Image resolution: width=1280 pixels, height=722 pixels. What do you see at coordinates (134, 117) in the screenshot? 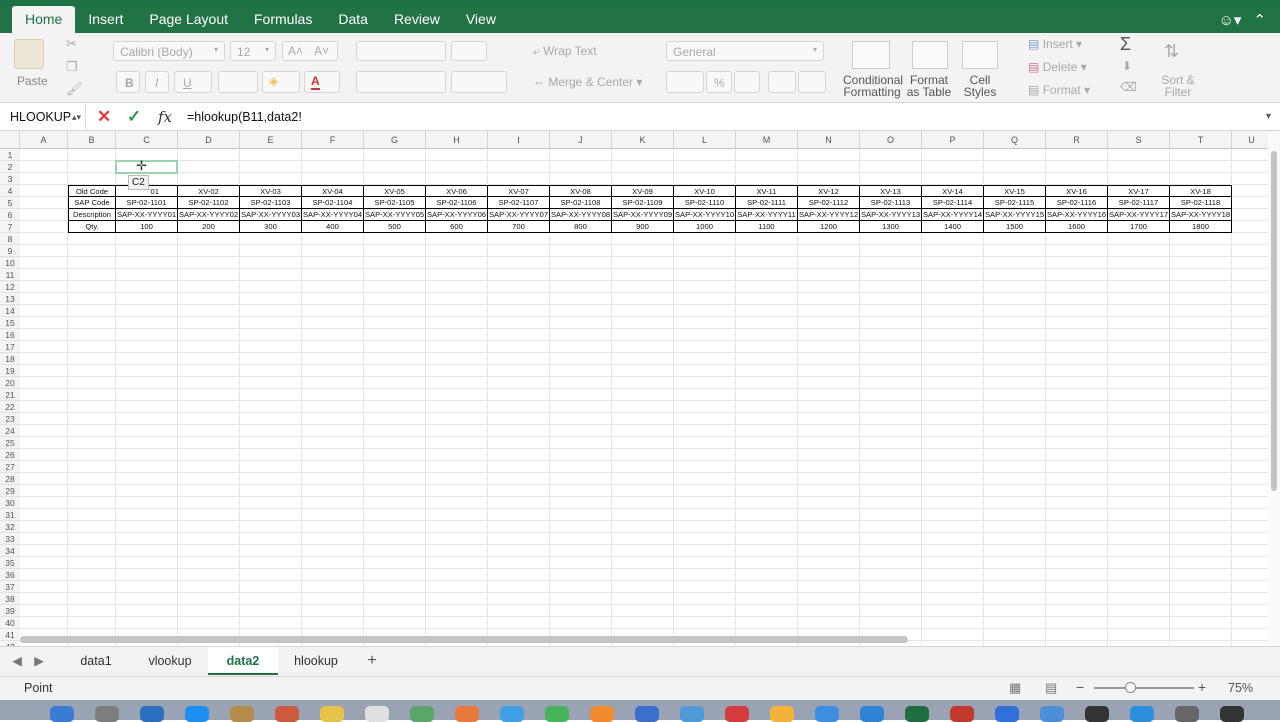
I see `enter-formula-icon: ✓` at bounding box center [134, 117].